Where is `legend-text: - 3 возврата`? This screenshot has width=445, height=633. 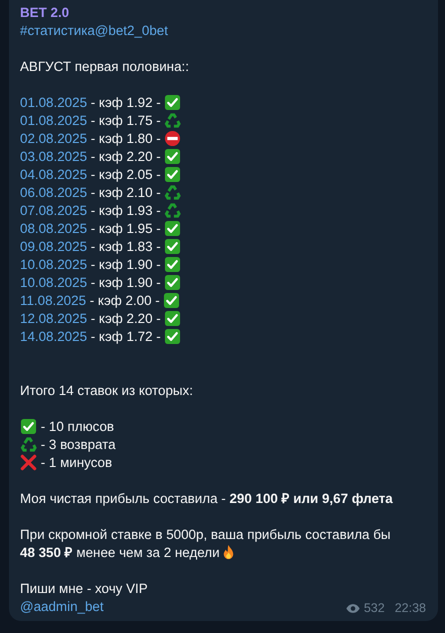 legend-text: - 3 возврата is located at coordinates (78, 444).